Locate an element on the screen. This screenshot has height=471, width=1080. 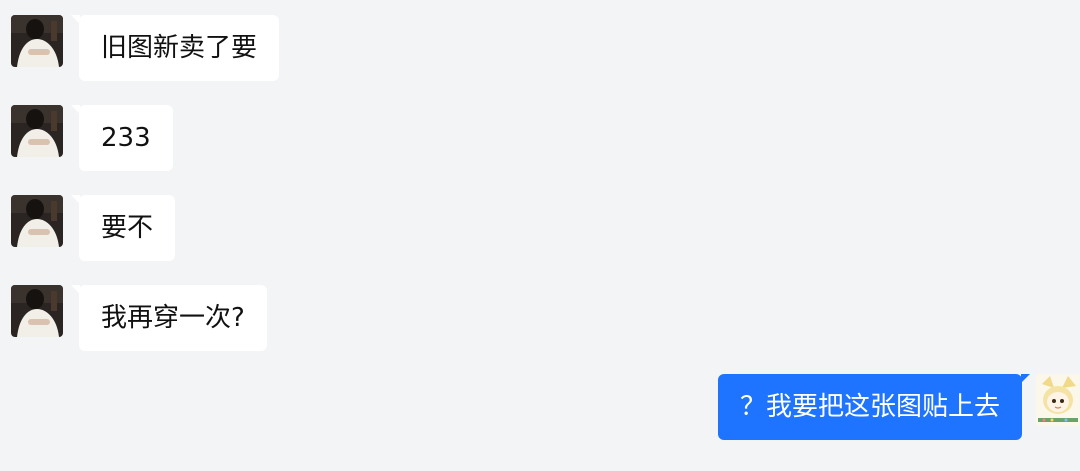
message-row: 233 is located at coordinates (92, 138).